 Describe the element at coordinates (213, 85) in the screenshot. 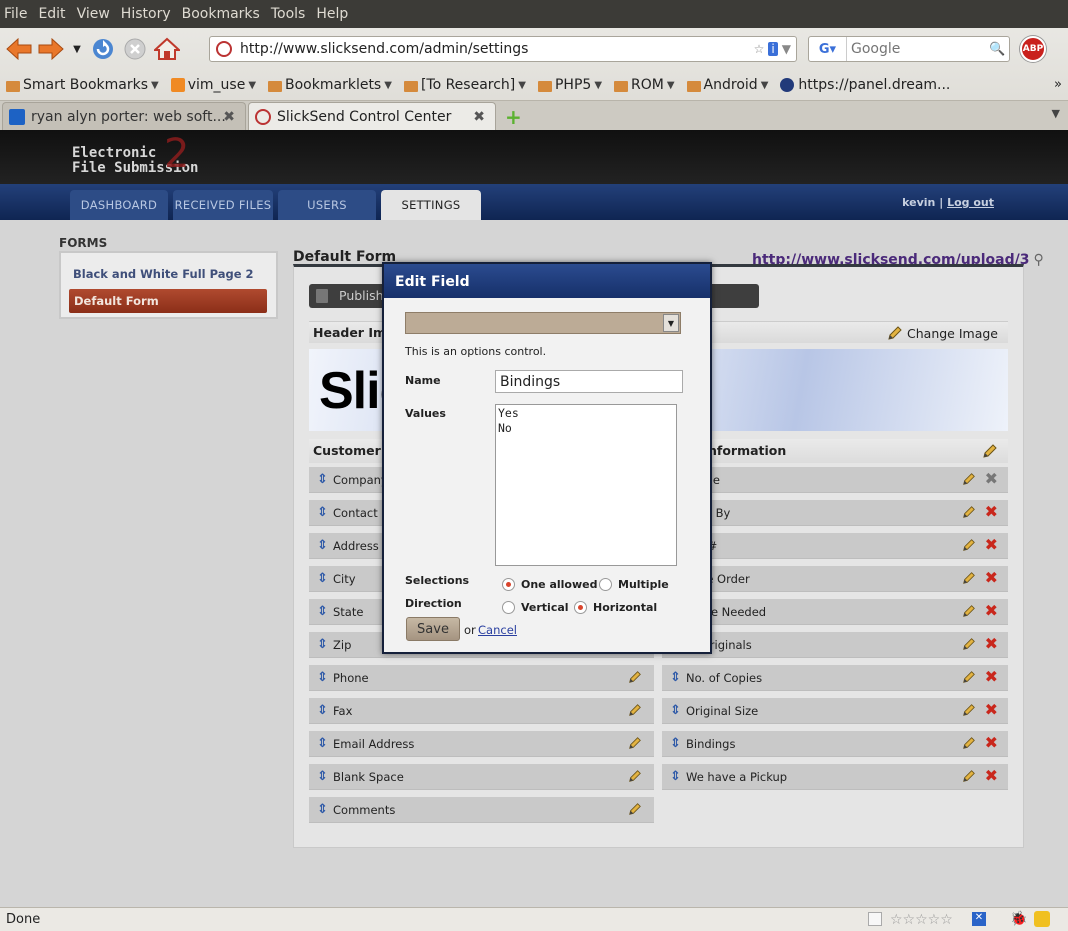

I see `bookmark-vim-use: vim_use ▼` at that location.